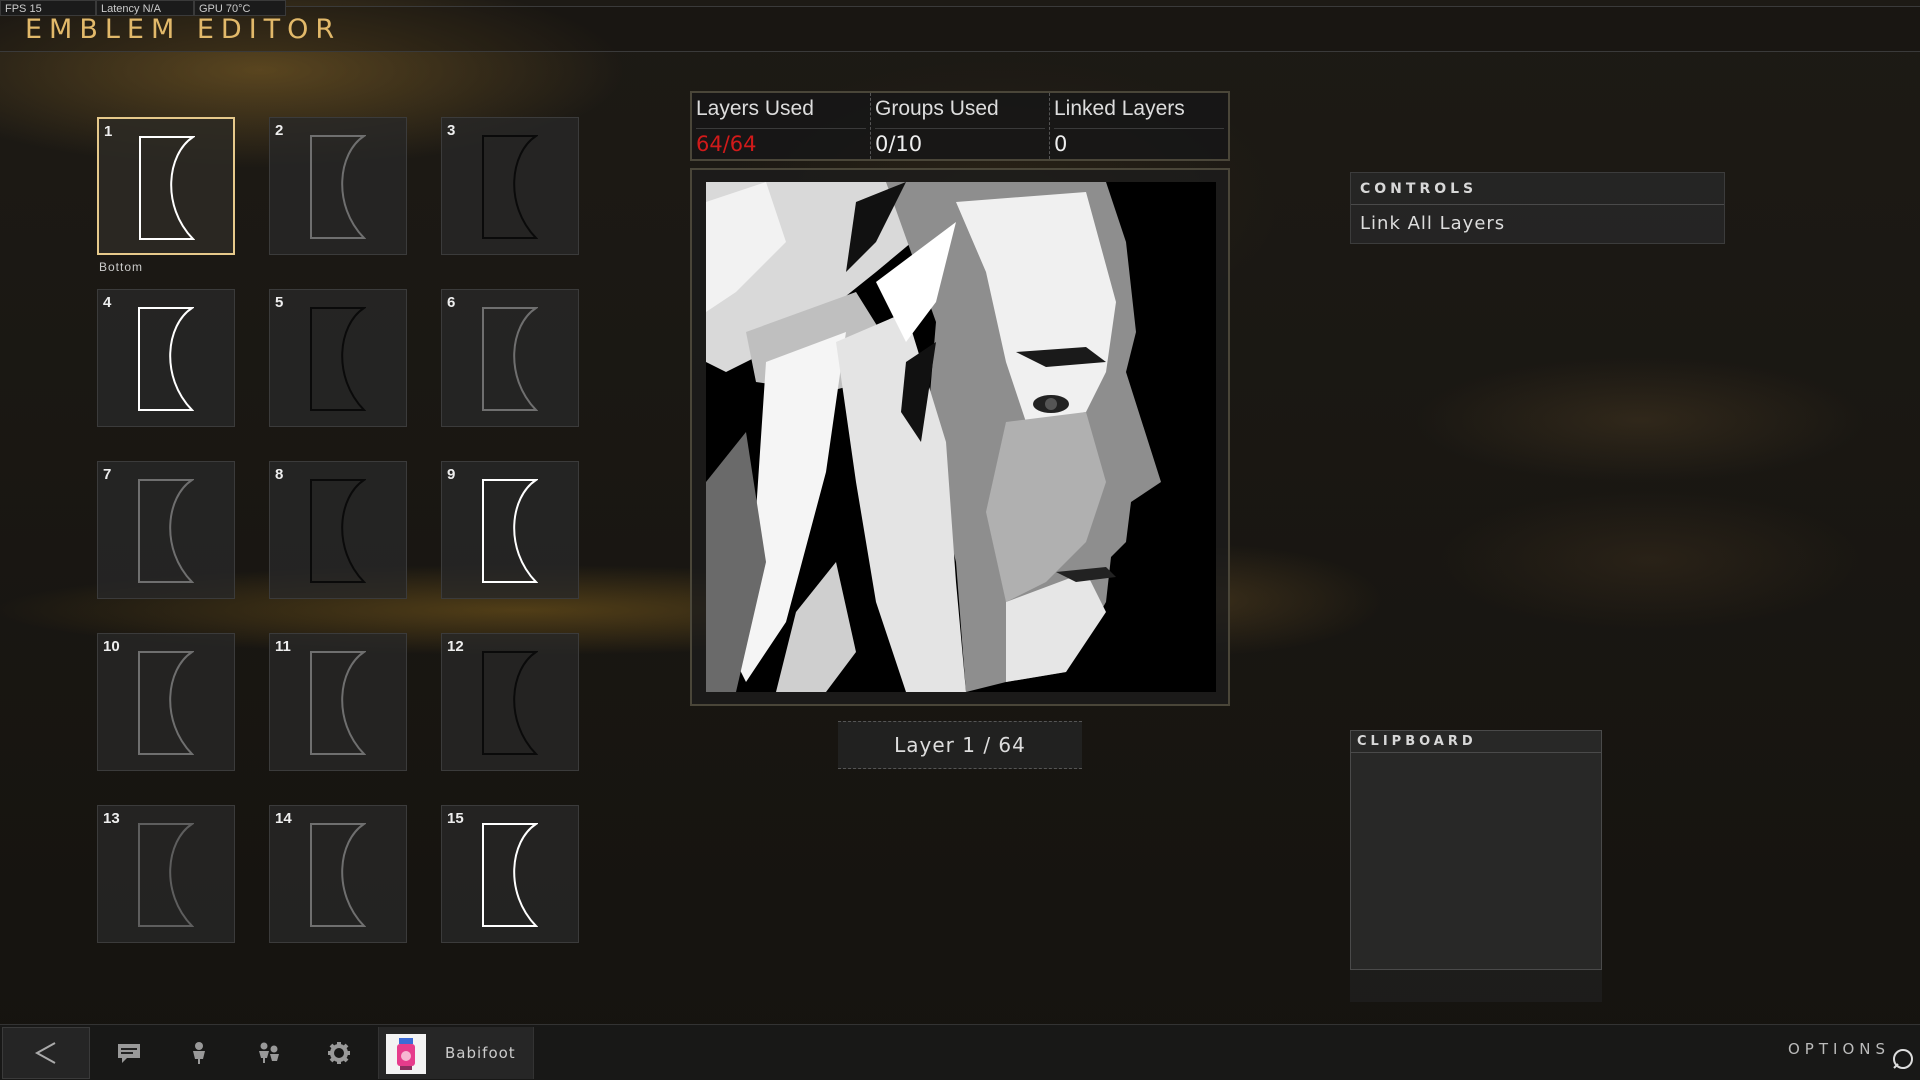 The image size is (1920, 1080). What do you see at coordinates (451, 474) in the screenshot?
I see `layer-number: 9` at bounding box center [451, 474].